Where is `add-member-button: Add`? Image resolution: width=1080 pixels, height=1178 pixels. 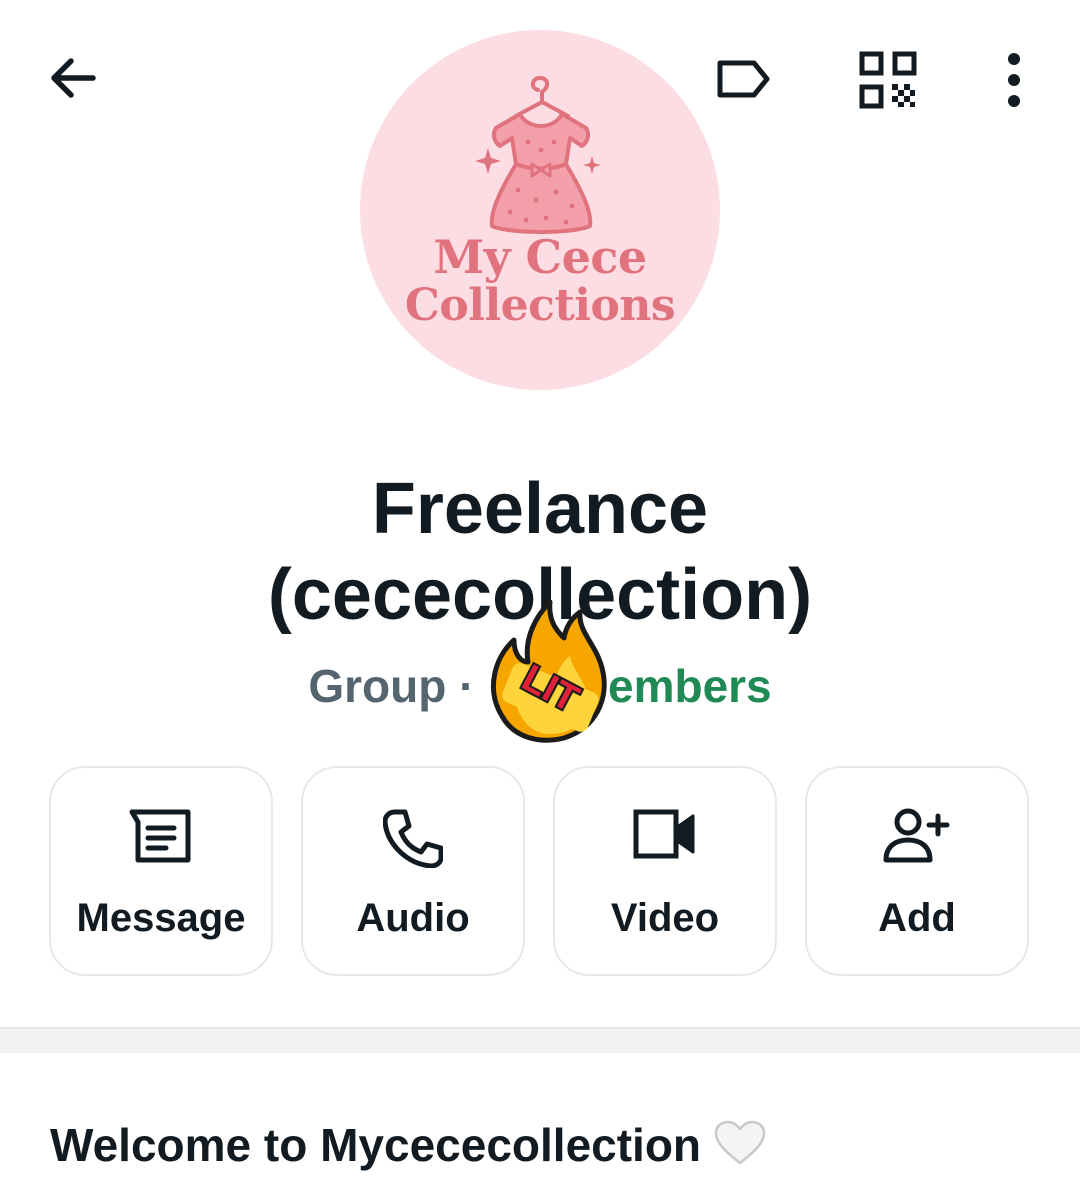 add-member-button: Add is located at coordinates (917, 871).